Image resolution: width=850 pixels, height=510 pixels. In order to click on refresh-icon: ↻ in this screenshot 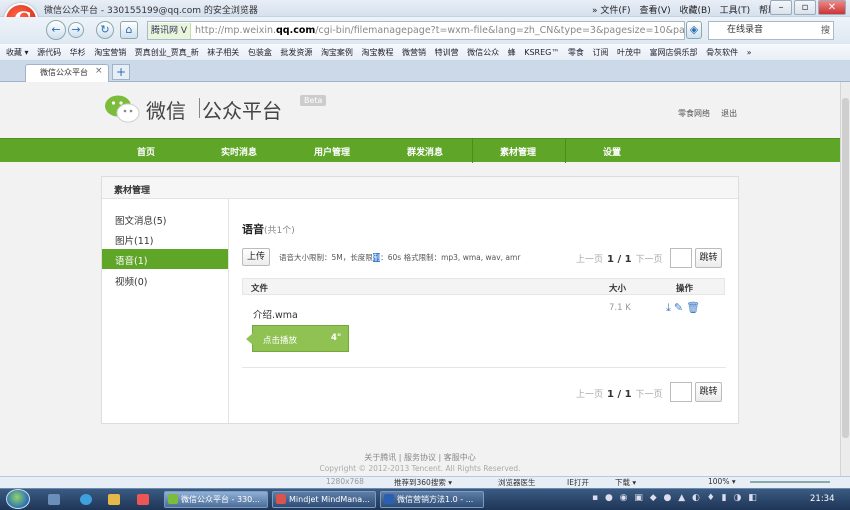, I will do `click(105, 30)`.